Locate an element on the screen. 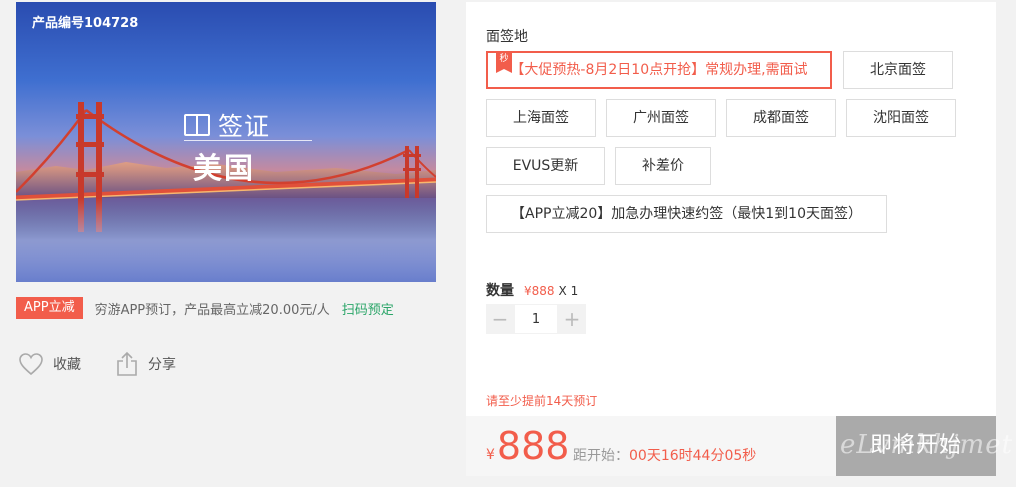 The width and height of the screenshot is (1016, 487). share-label: 分享 is located at coordinates (162, 365).